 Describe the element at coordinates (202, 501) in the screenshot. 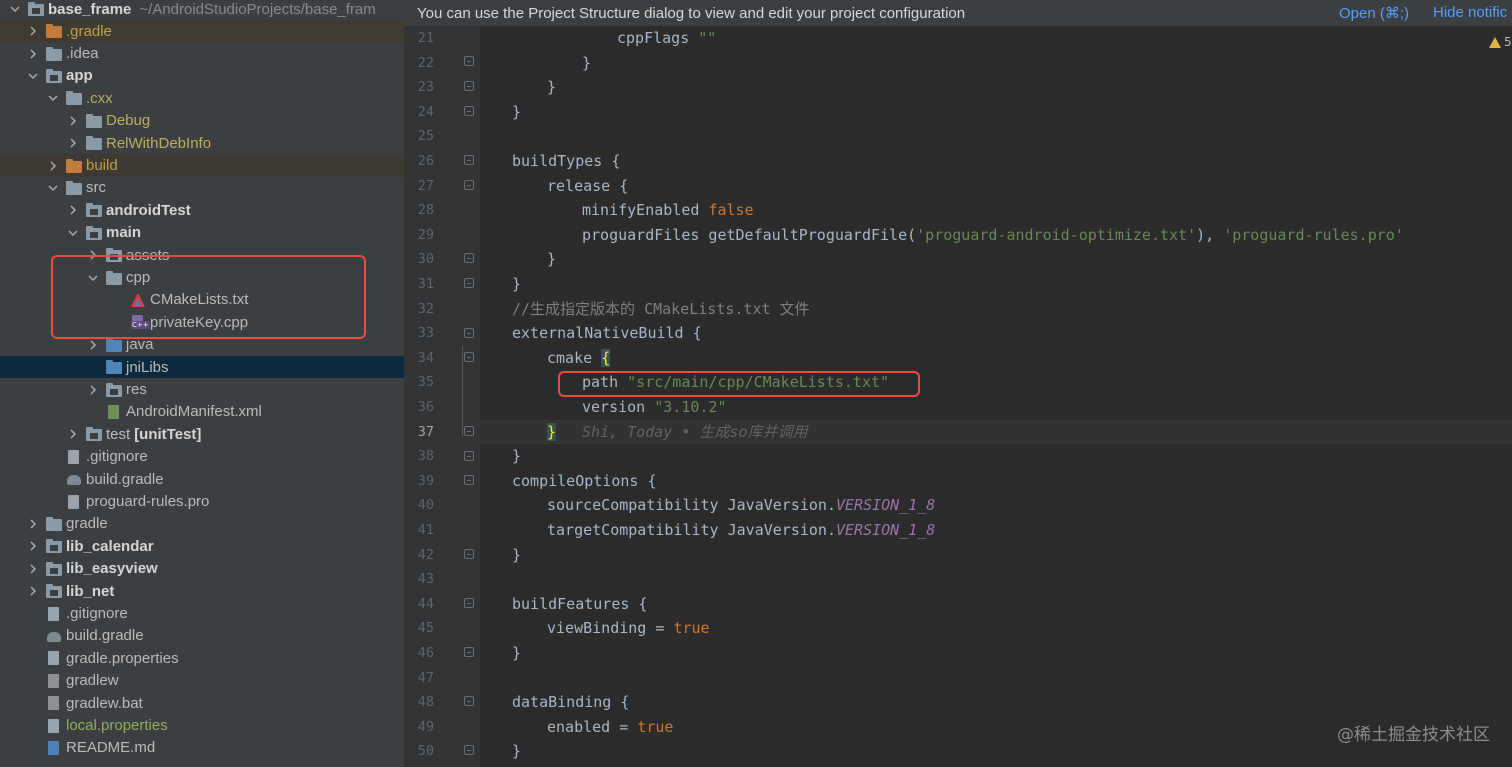

I see `tree-item-proguard-rules: proguard-rules.pro` at that location.